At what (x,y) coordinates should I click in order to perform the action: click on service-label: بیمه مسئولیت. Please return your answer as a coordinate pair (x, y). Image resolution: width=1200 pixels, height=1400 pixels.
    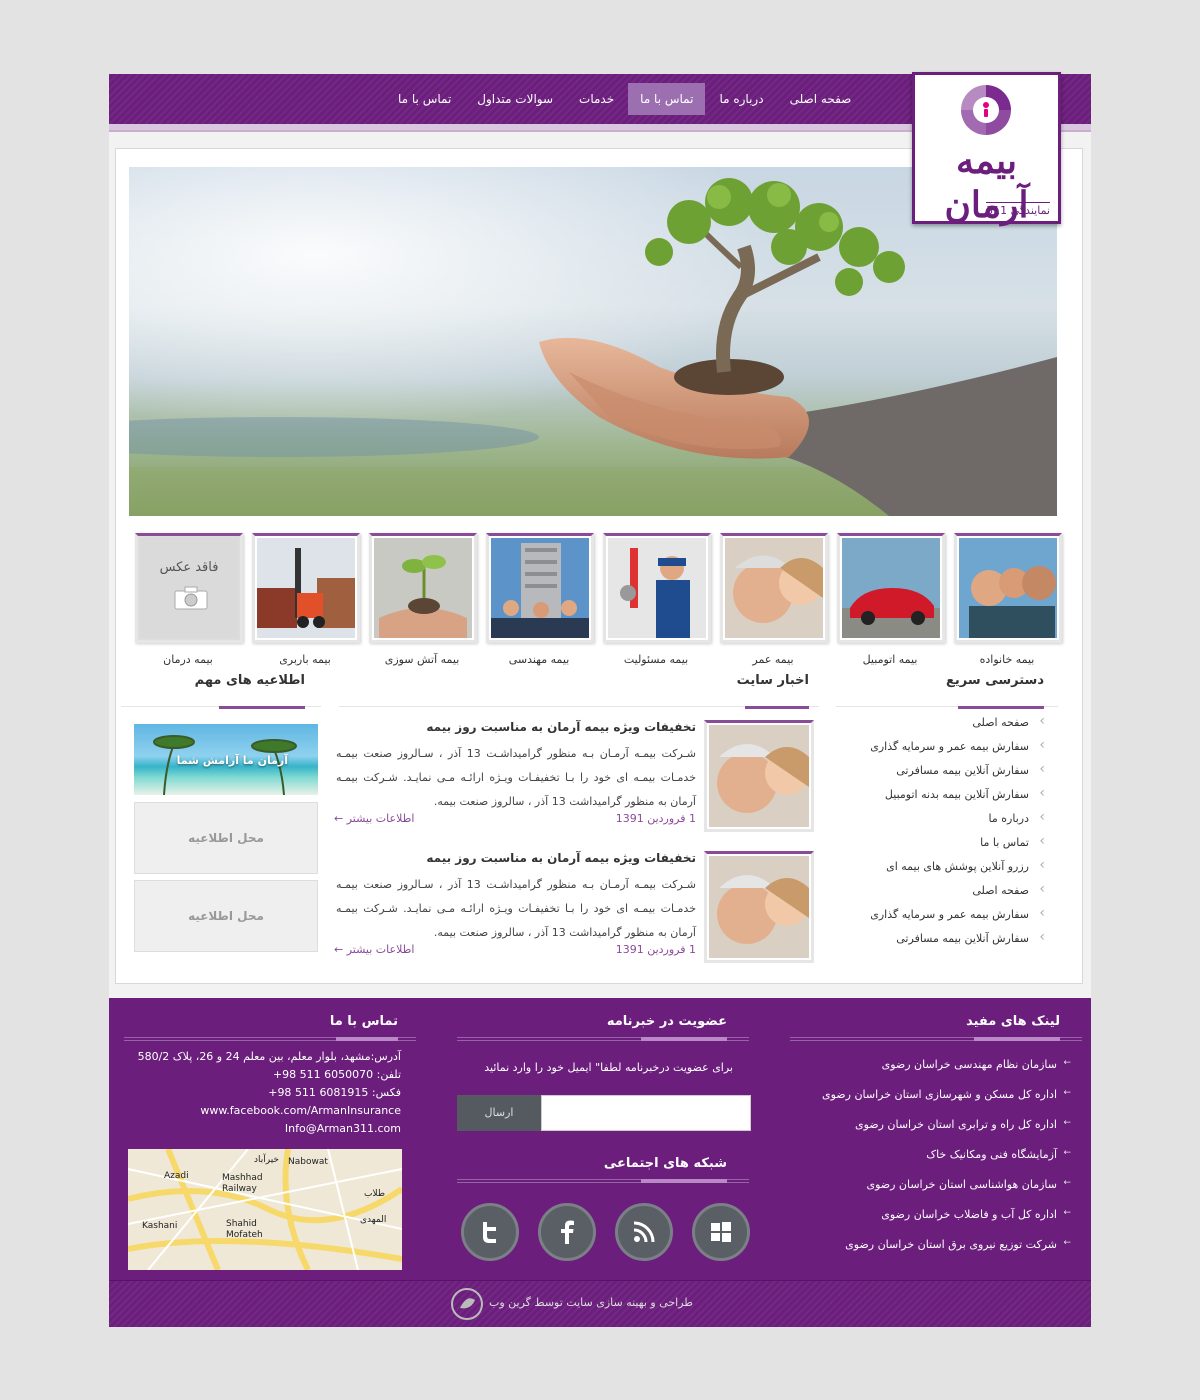
    Looking at the image, I should click on (656, 659).